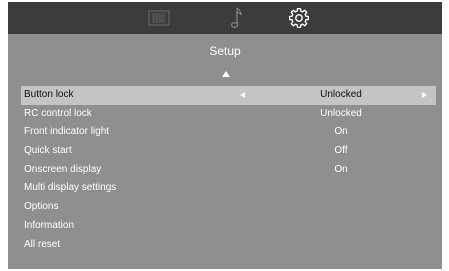 The width and height of the screenshot is (449, 271). What do you see at coordinates (228, 226) in the screenshot?
I see `menu-item-information: Information` at bounding box center [228, 226].